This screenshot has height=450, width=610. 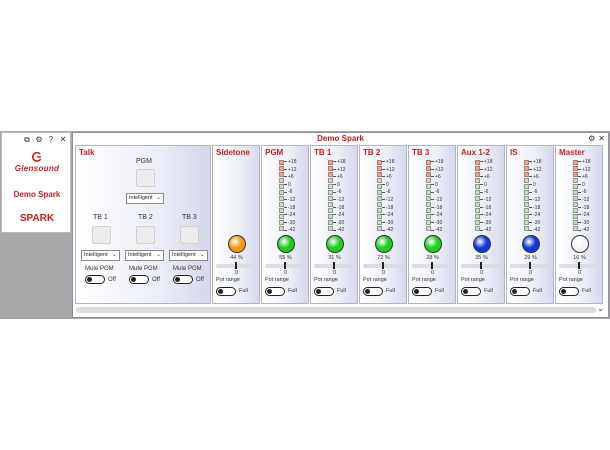 What do you see at coordinates (188, 255) in the screenshot?
I see `tb3-mode-dropdown: Intelligent ⌄` at bounding box center [188, 255].